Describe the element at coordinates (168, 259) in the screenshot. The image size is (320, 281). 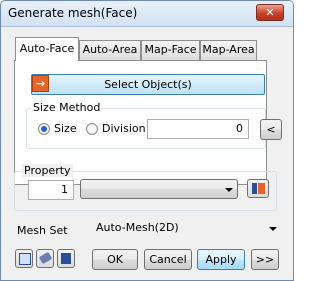
I see `cancel-button: Cancel` at that location.